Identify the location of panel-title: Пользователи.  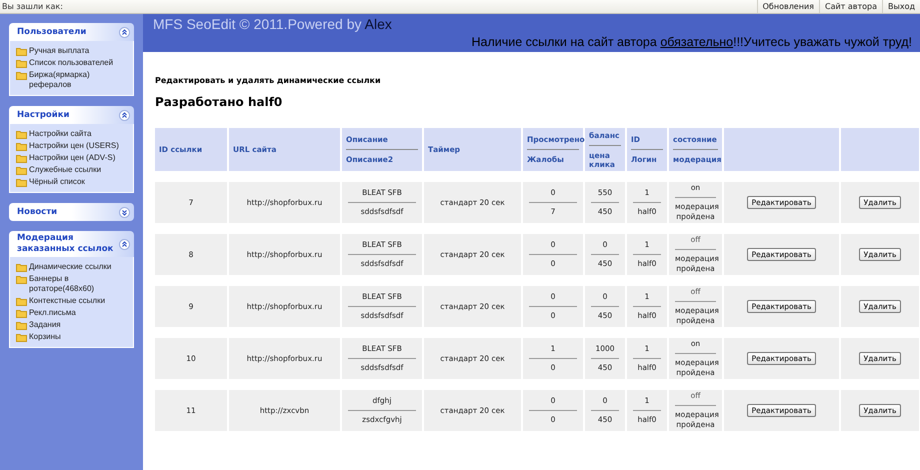
(68, 32).